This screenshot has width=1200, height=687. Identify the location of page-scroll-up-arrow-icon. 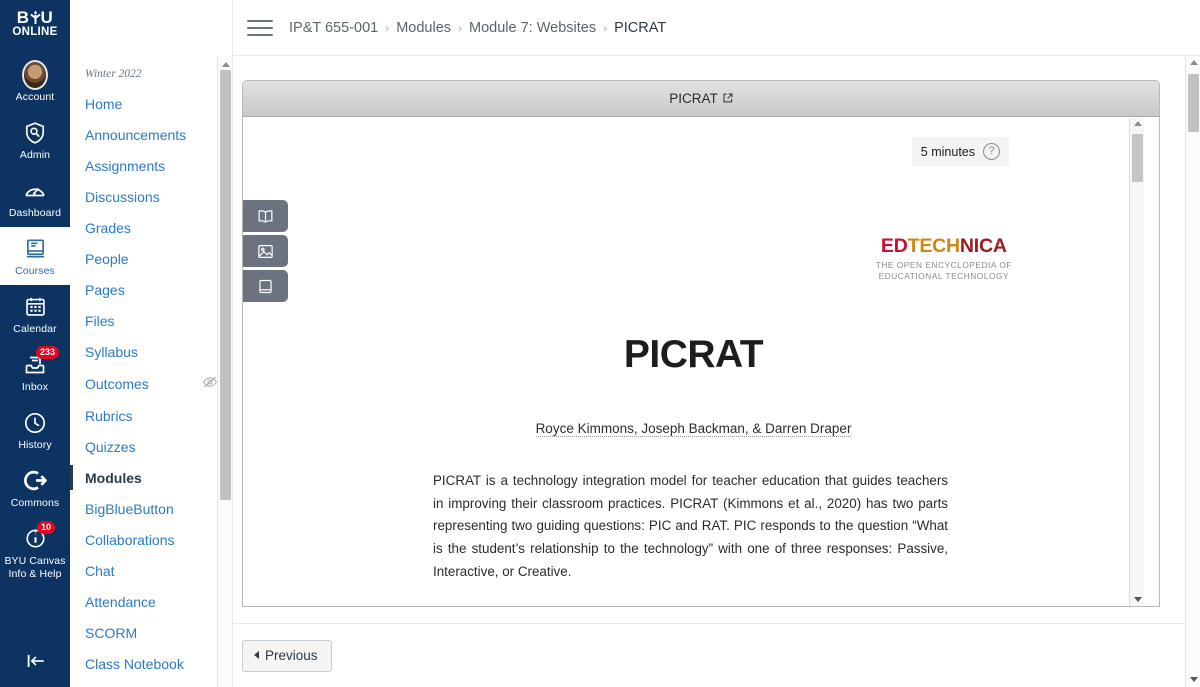
(1193, 62).